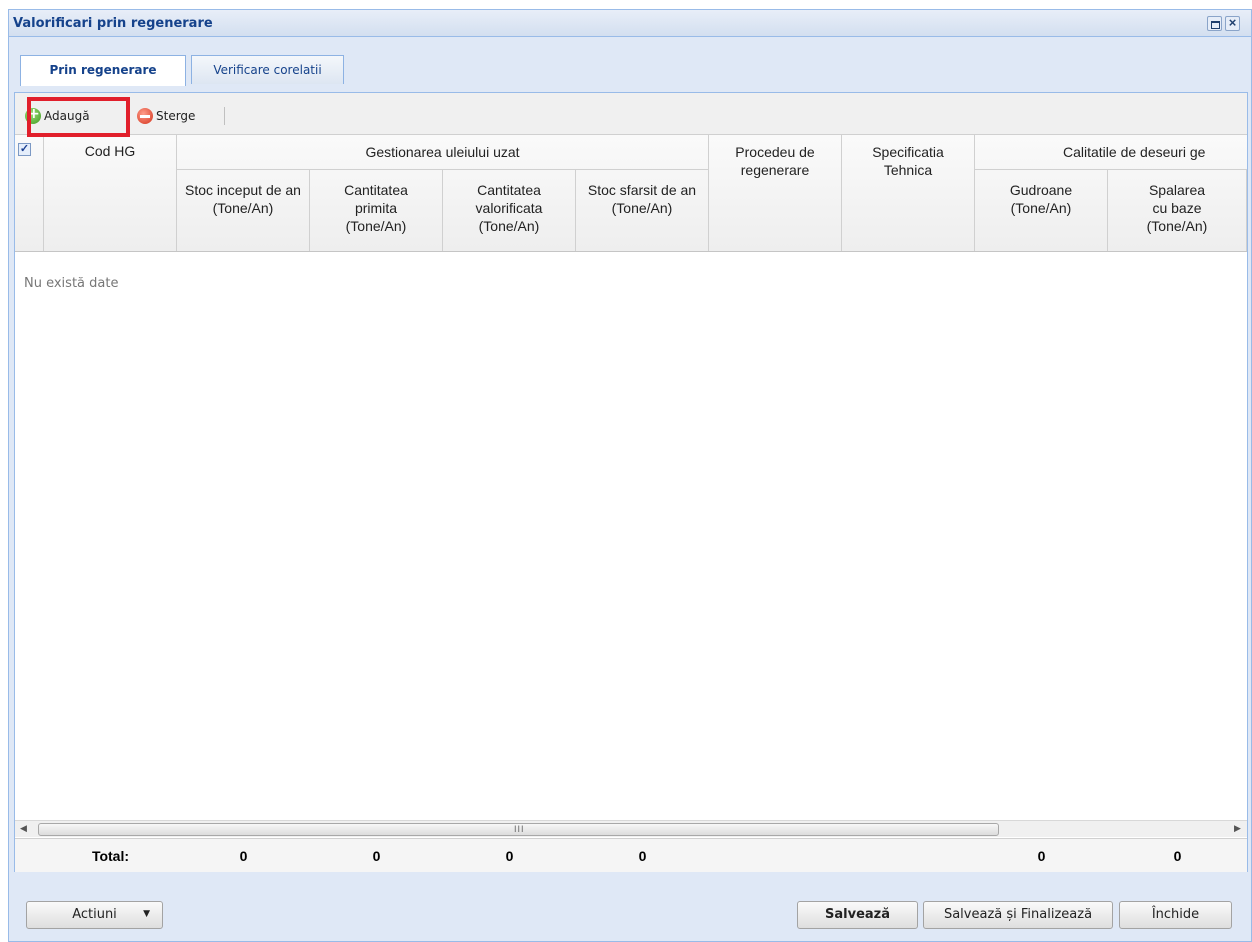  What do you see at coordinates (1111, 152) in the screenshot?
I see `header-group-waste: Calitatile de deseuri ge` at bounding box center [1111, 152].